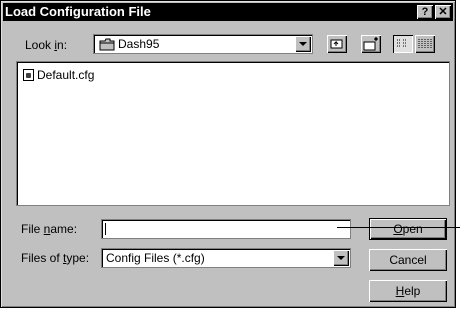 Image resolution: width=460 pixels, height=312 pixels. I want to click on list-item: Default.cfg, so click(58, 75).